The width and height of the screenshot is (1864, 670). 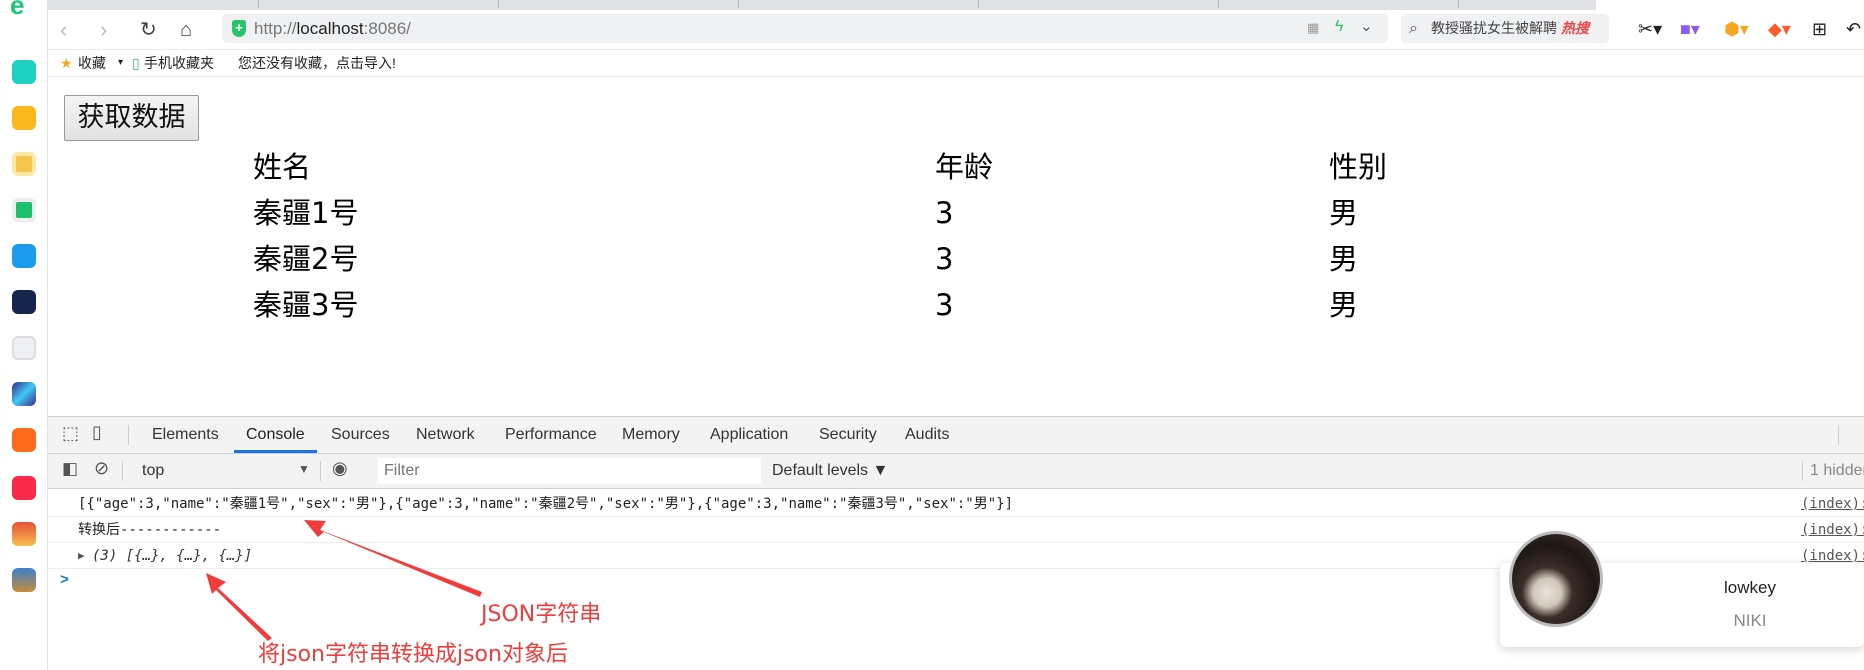 What do you see at coordinates (239, 607) in the screenshot?
I see `arrow-json-object` at bounding box center [239, 607].